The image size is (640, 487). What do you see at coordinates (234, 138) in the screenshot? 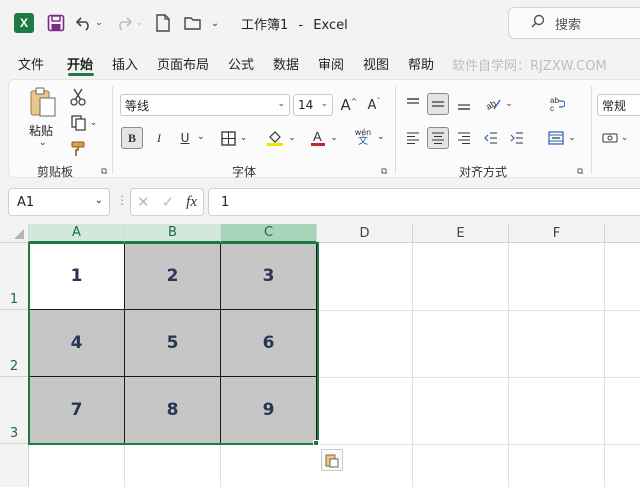
I see `borders-icon: ⌄` at bounding box center [234, 138].